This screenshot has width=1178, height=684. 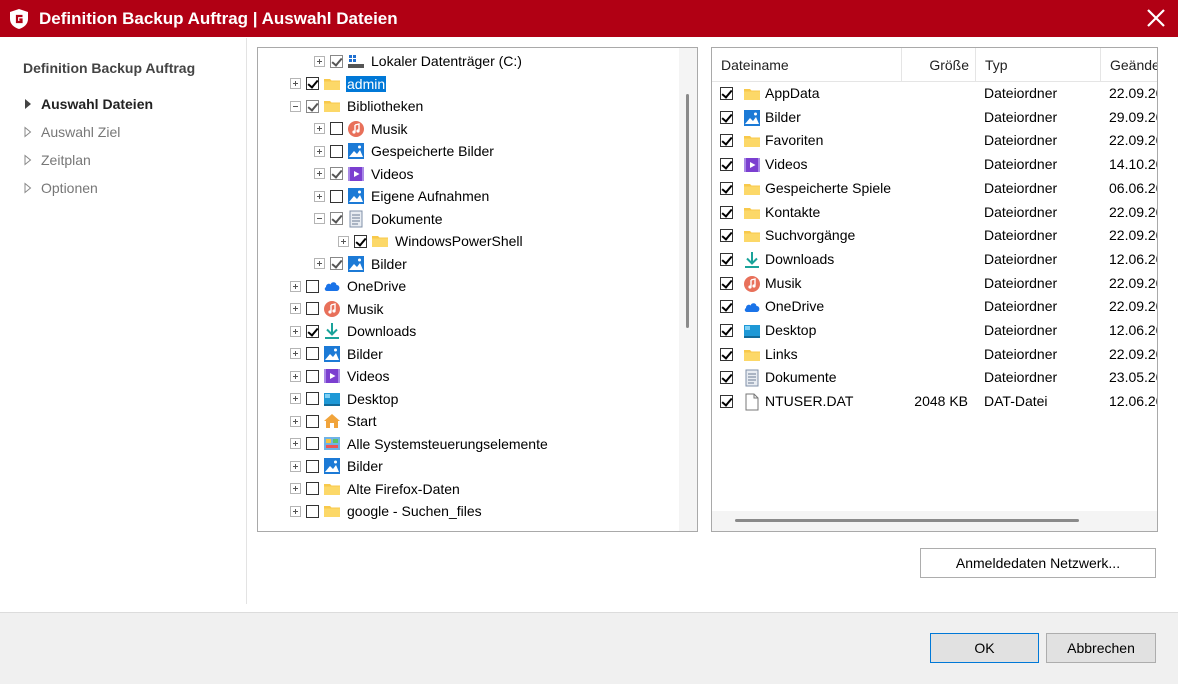 What do you see at coordinates (934, 401) in the screenshot?
I see `list-item: NTUSER.DAT 2048 KB DAT-Datei 12.06.20` at bounding box center [934, 401].